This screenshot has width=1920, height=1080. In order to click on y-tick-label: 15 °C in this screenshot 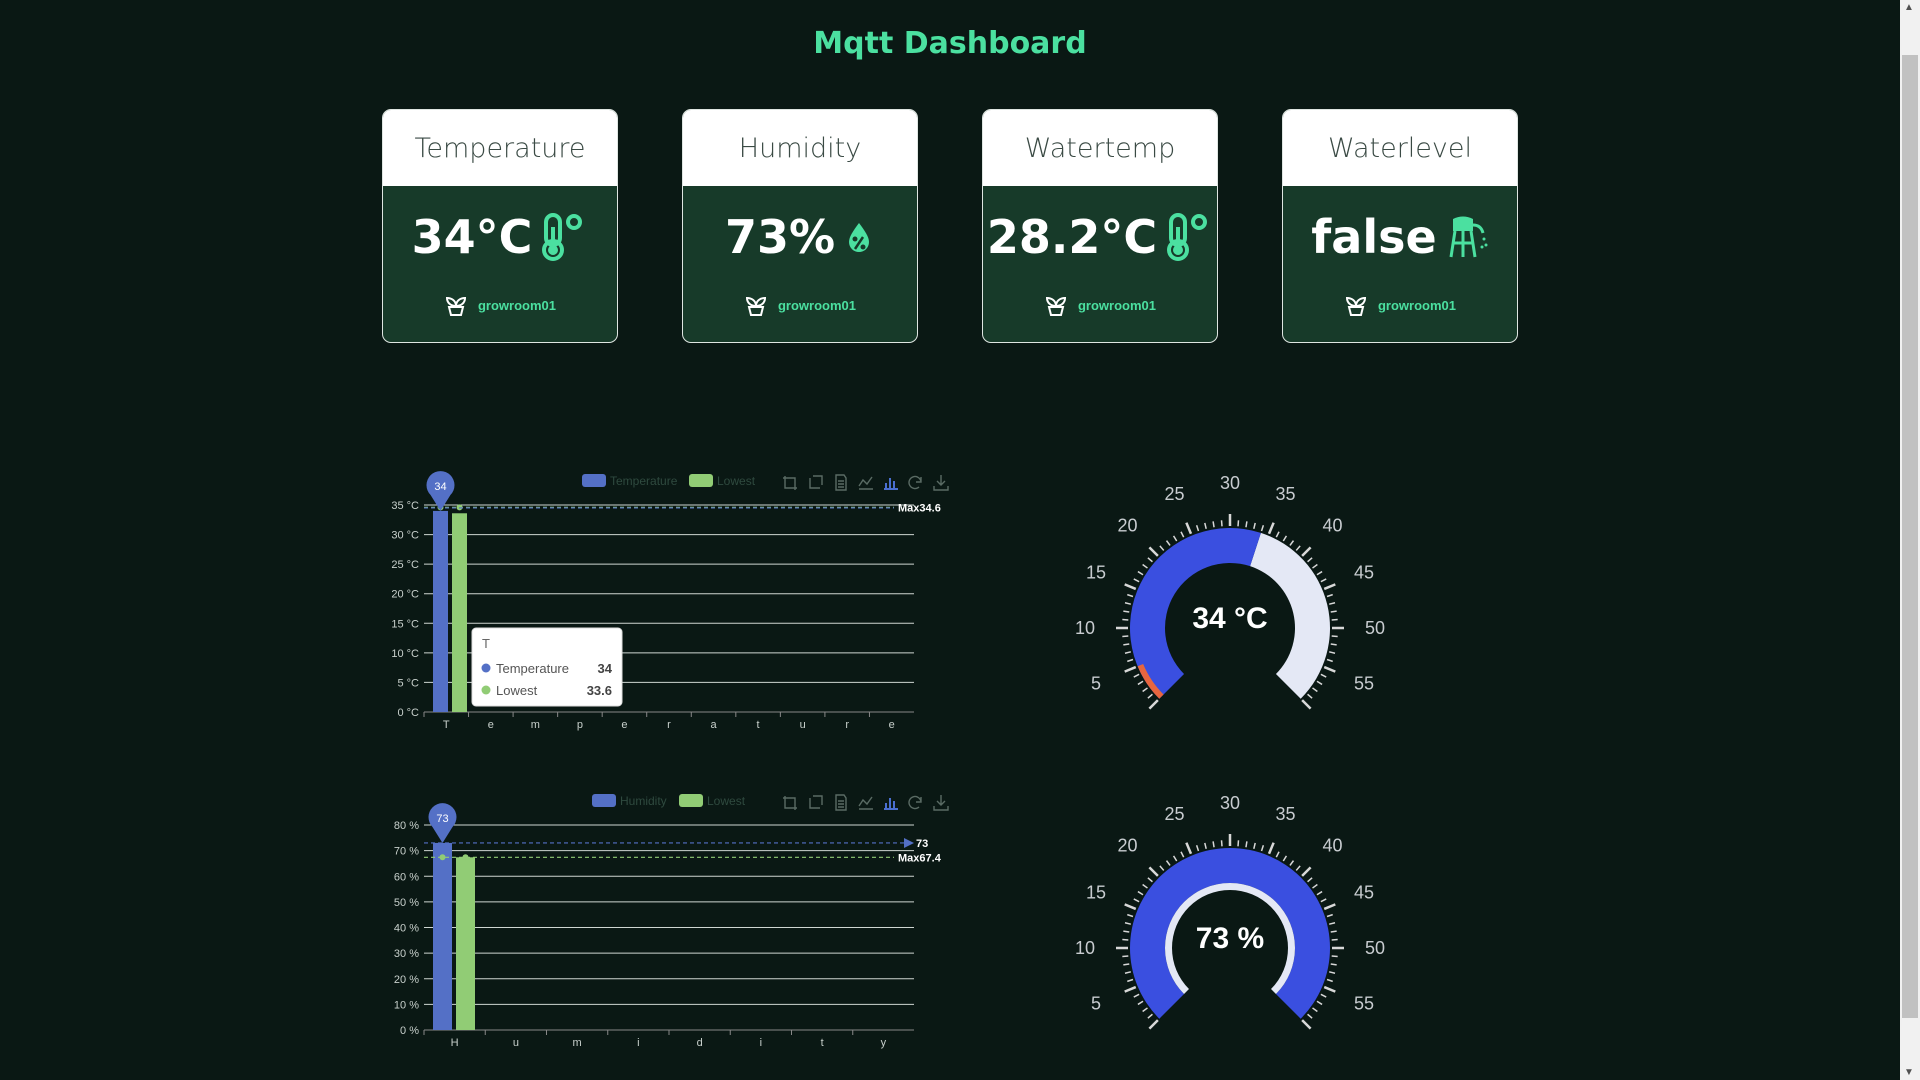, I will do `click(405, 624)`.